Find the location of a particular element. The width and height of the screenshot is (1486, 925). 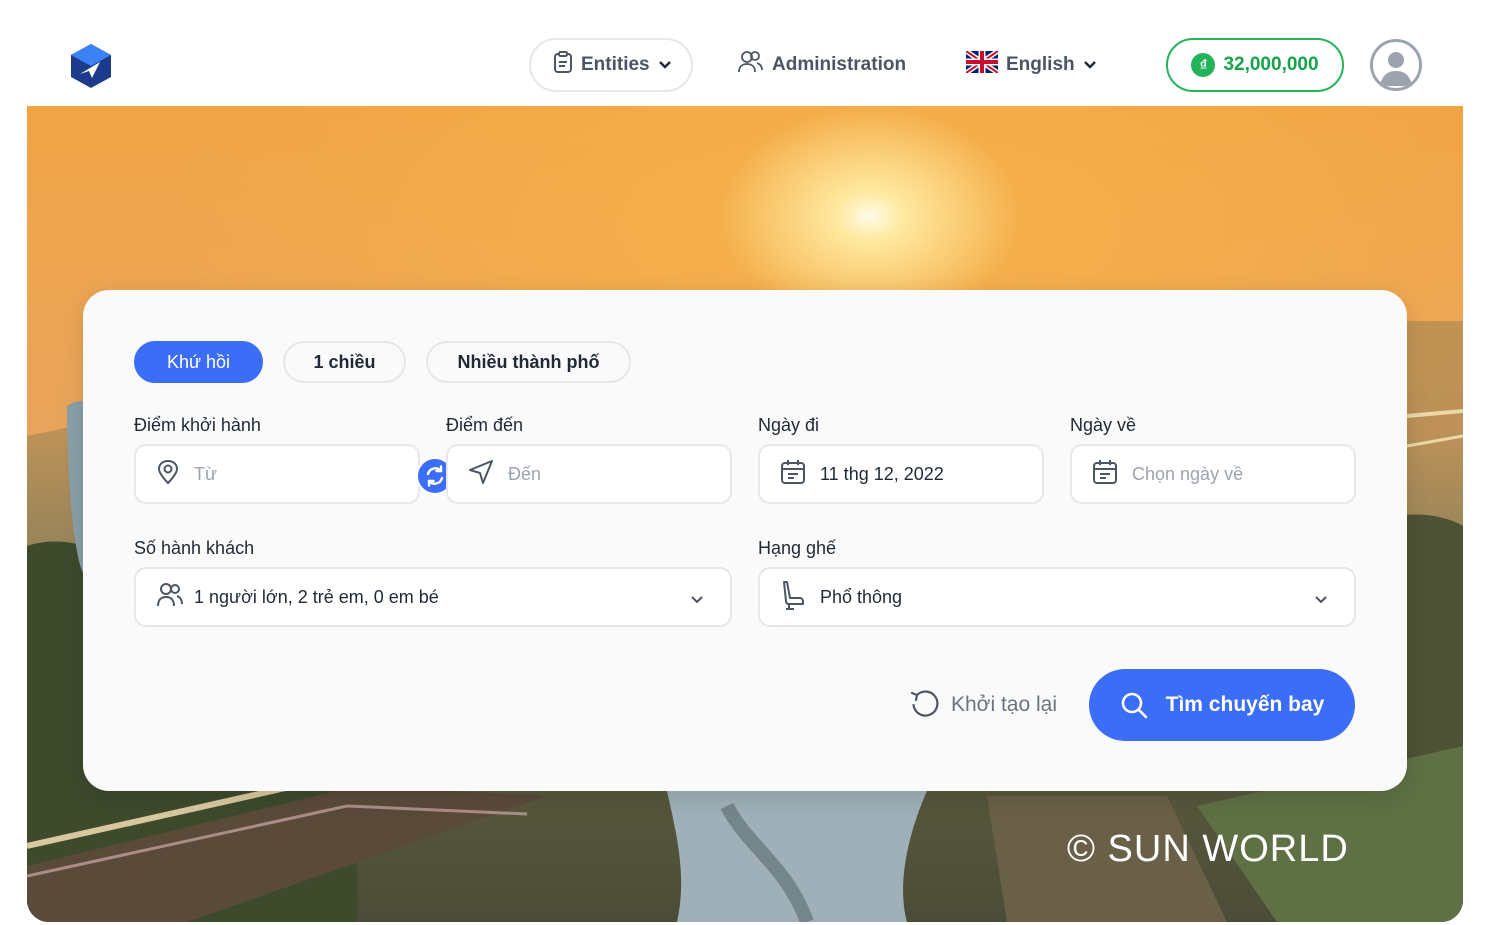

destination-label: Điểm đến is located at coordinates (485, 425).